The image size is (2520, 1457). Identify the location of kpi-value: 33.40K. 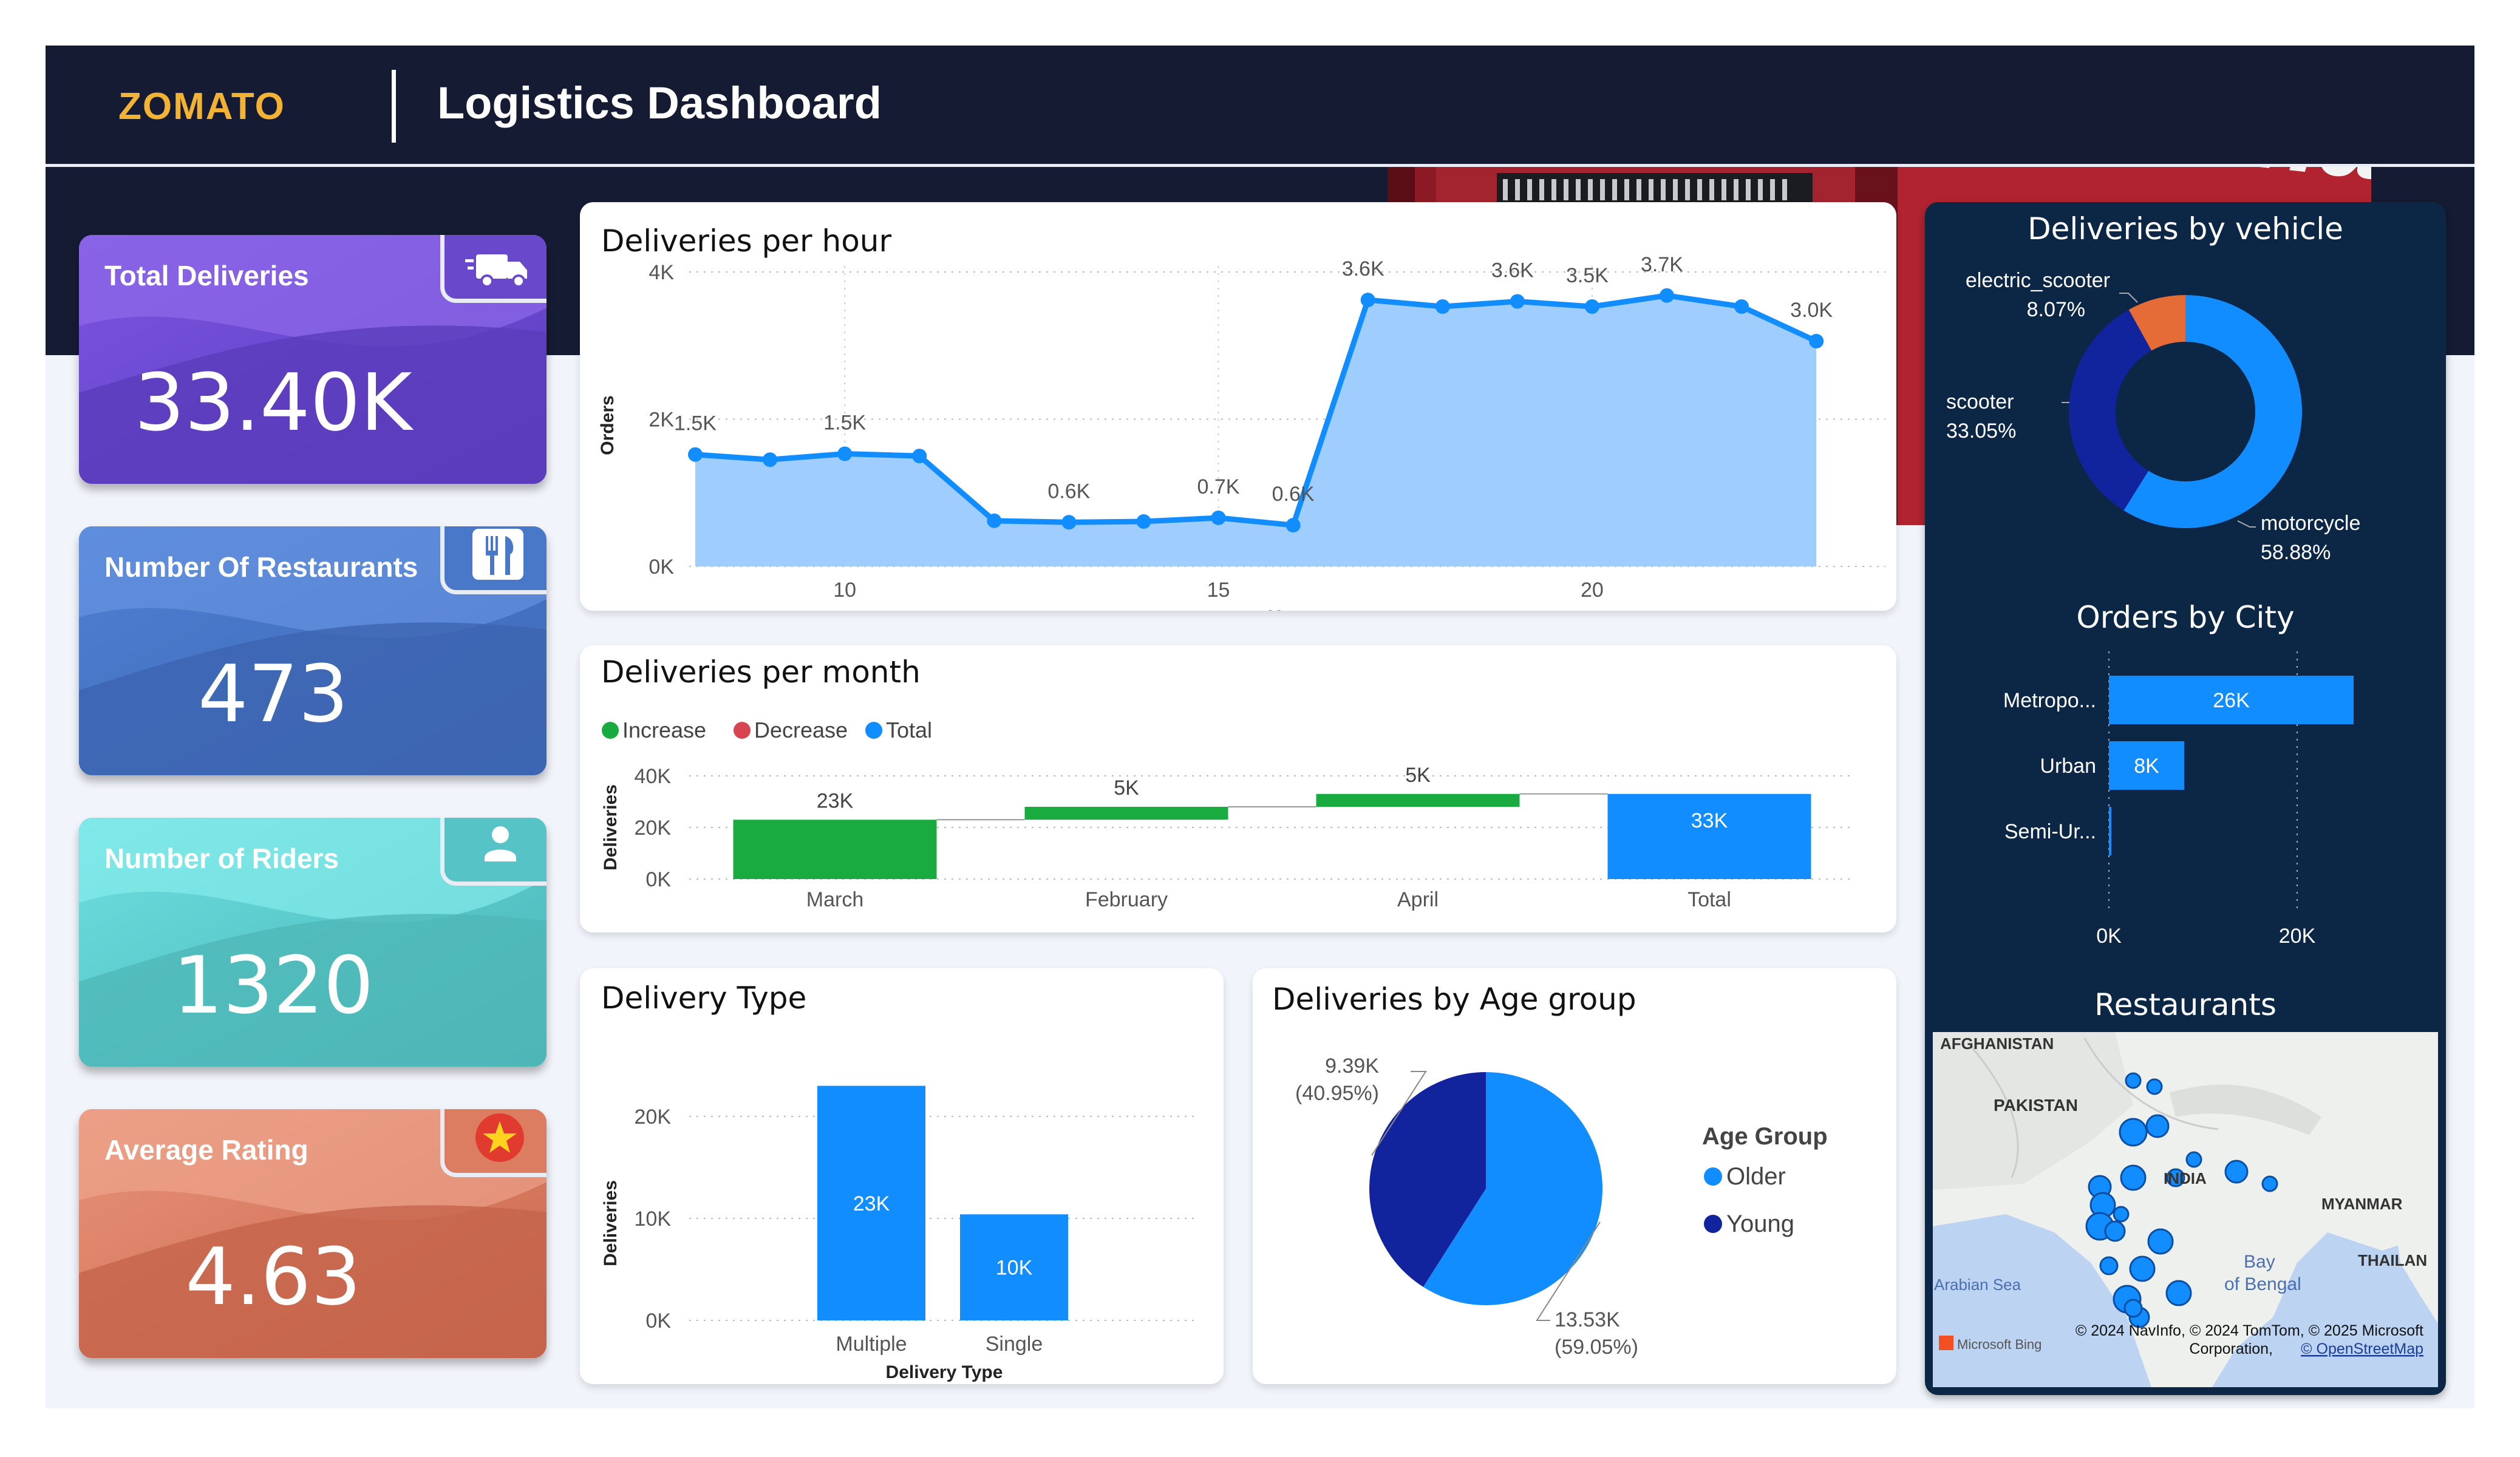
(273, 402).